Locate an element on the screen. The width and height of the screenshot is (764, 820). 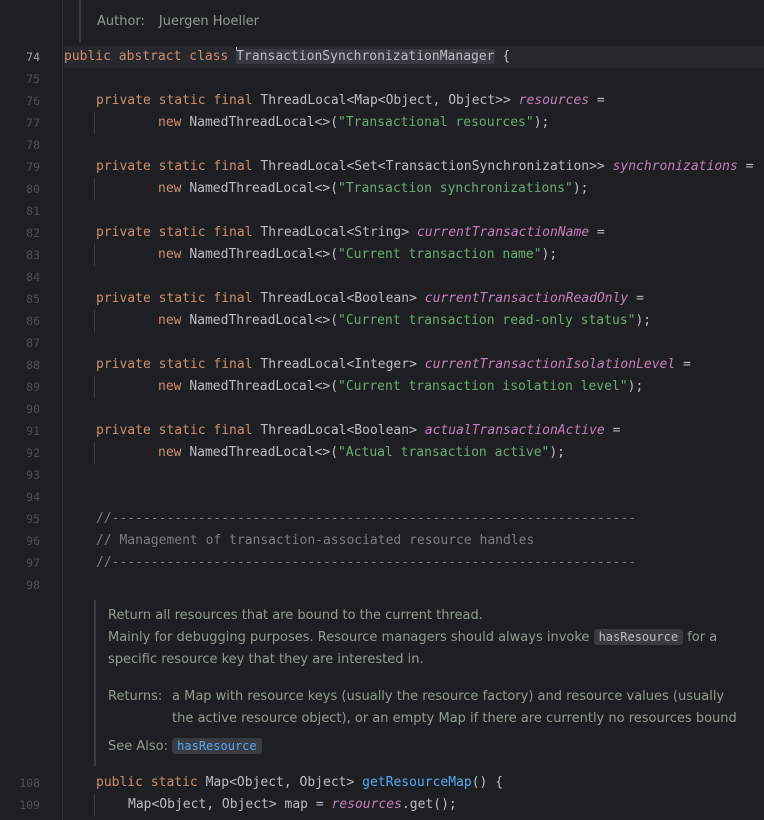
line-number: 92 is located at coordinates (20, 453).